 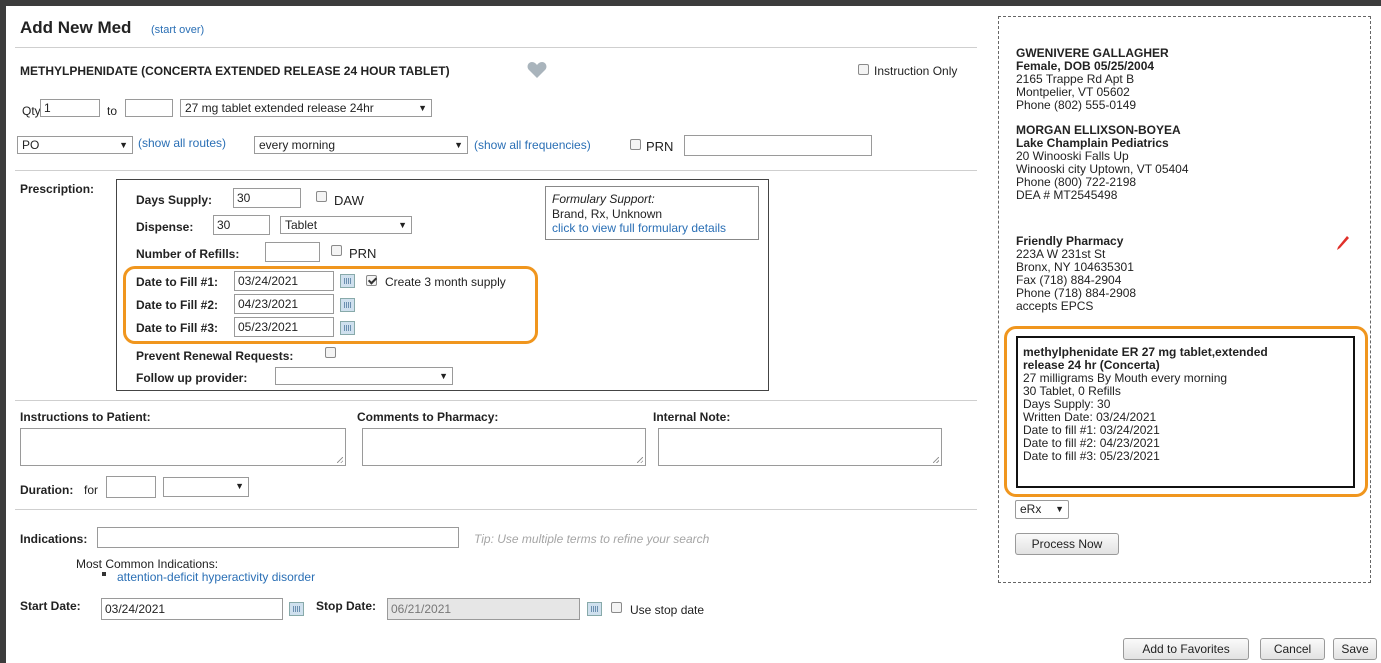 What do you see at coordinates (1067, 195) in the screenshot?
I see `prescriber-dea: DEA # MT2545498` at bounding box center [1067, 195].